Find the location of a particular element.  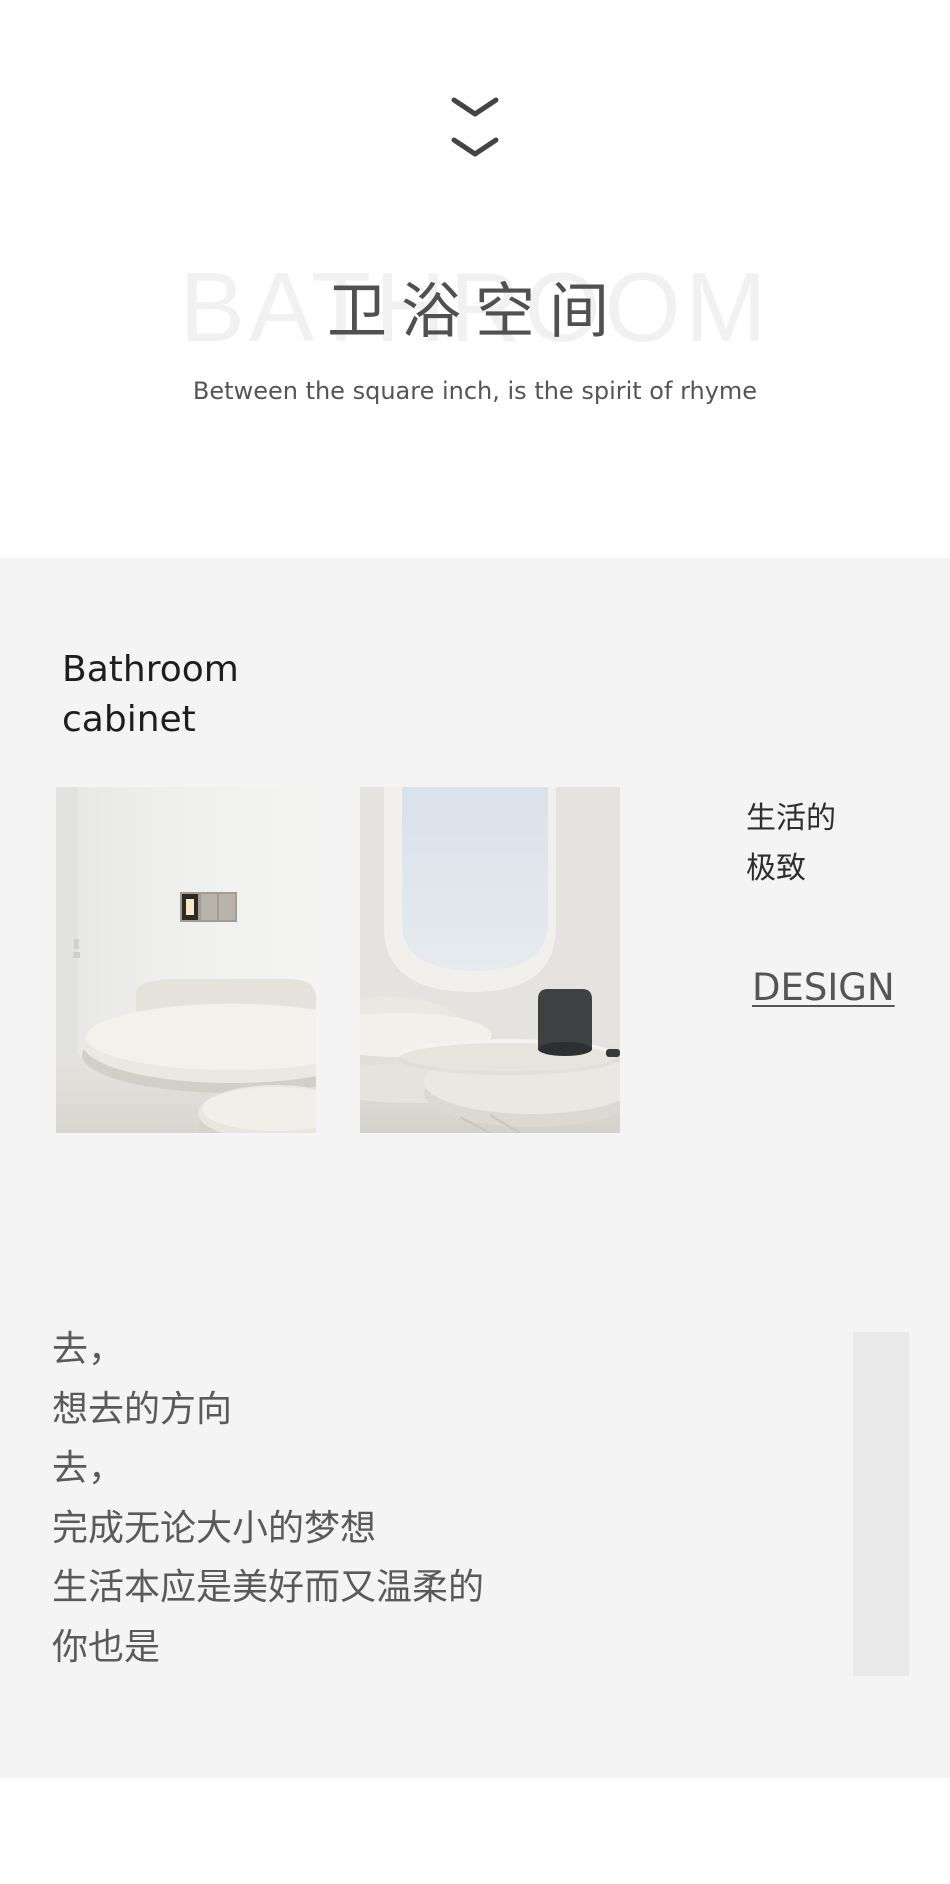

side-label-line-2: 极致 is located at coordinates (776, 868).